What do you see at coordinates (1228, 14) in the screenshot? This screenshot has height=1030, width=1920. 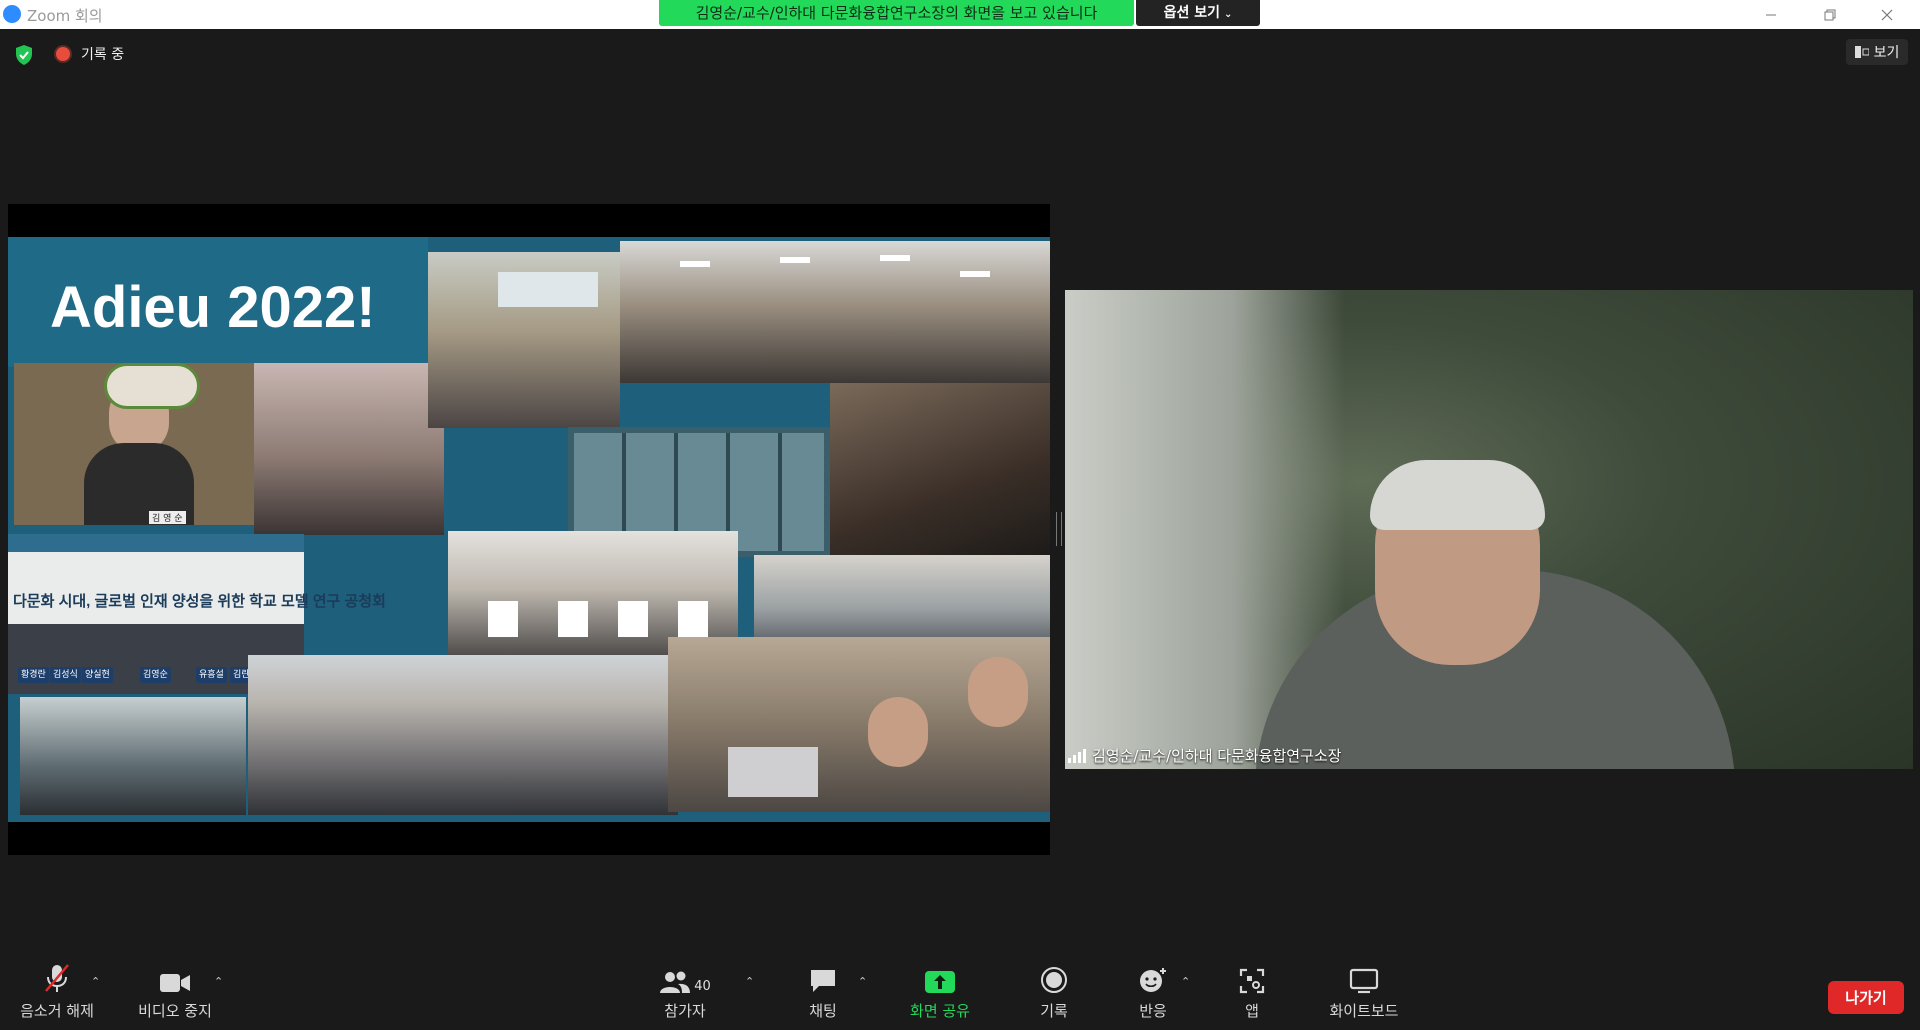 I see `chevron-down-icon: ⌄` at bounding box center [1228, 14].